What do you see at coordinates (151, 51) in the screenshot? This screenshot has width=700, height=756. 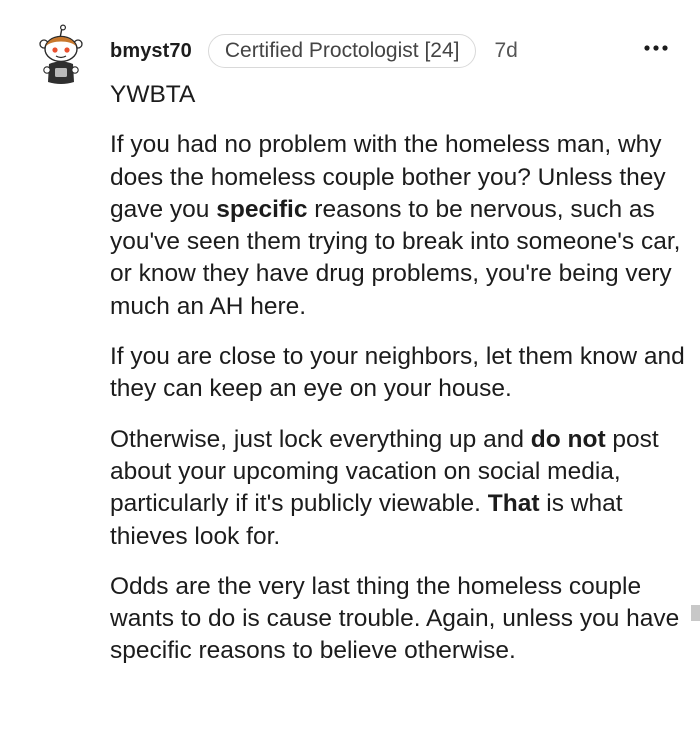 I see `username-link: bmyst70` at bounding box center [151, 51].